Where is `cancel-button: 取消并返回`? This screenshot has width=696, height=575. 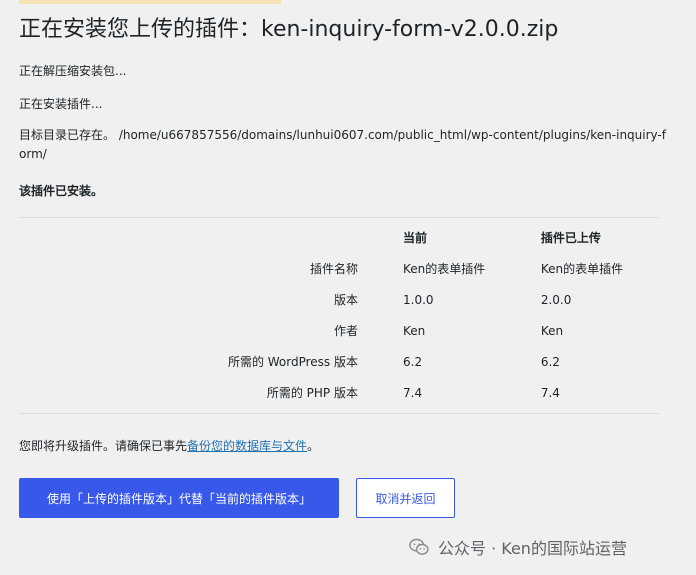 cancel-button: 取消并返回 is located at coordinates (405, 498).